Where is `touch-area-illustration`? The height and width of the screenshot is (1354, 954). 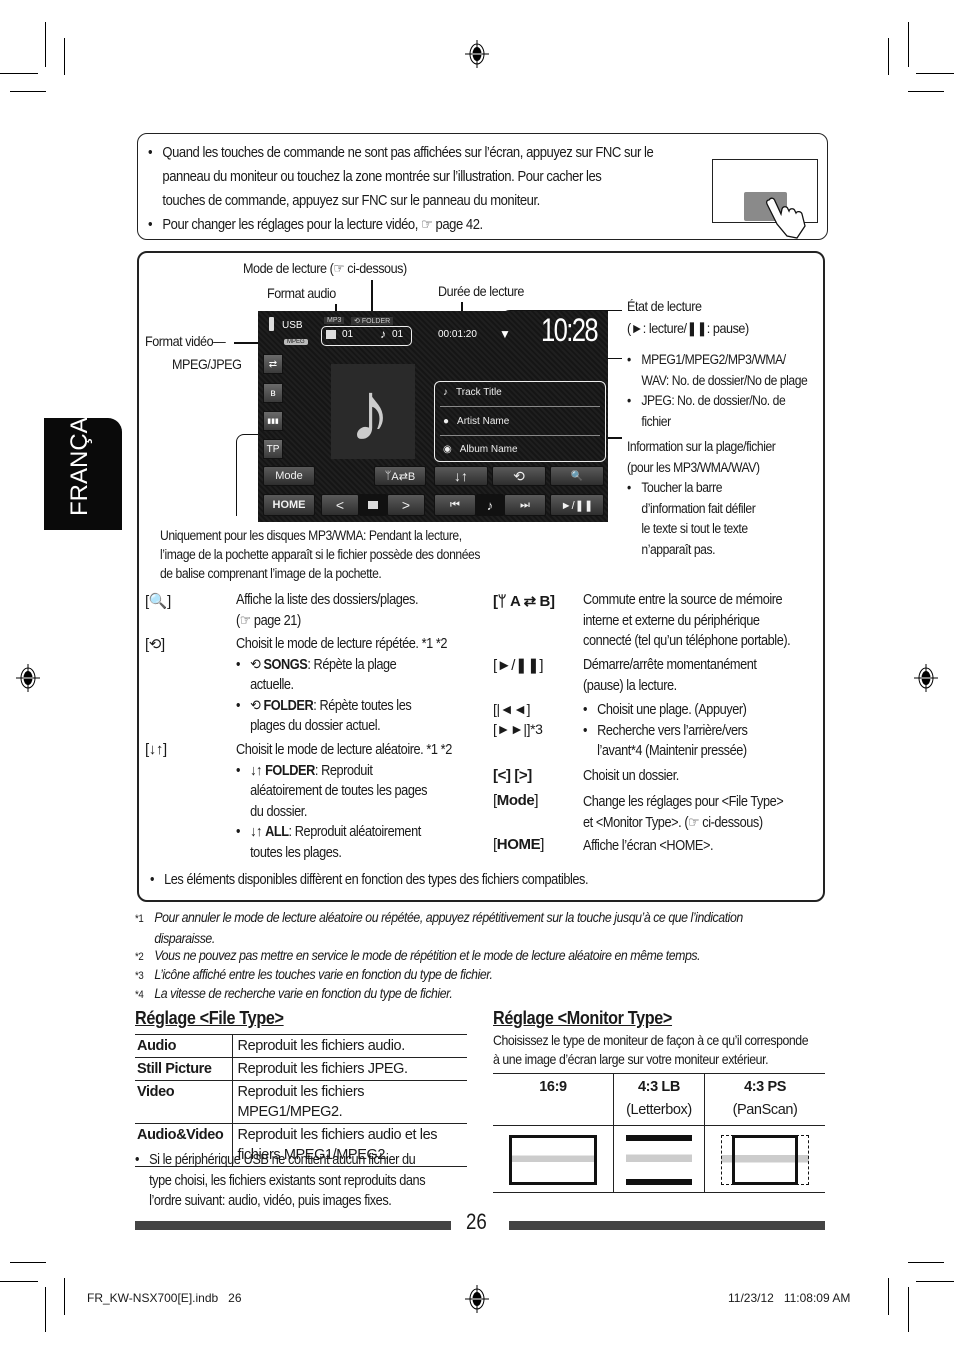
touch-area-illustration is located at coordinates (765, 199).